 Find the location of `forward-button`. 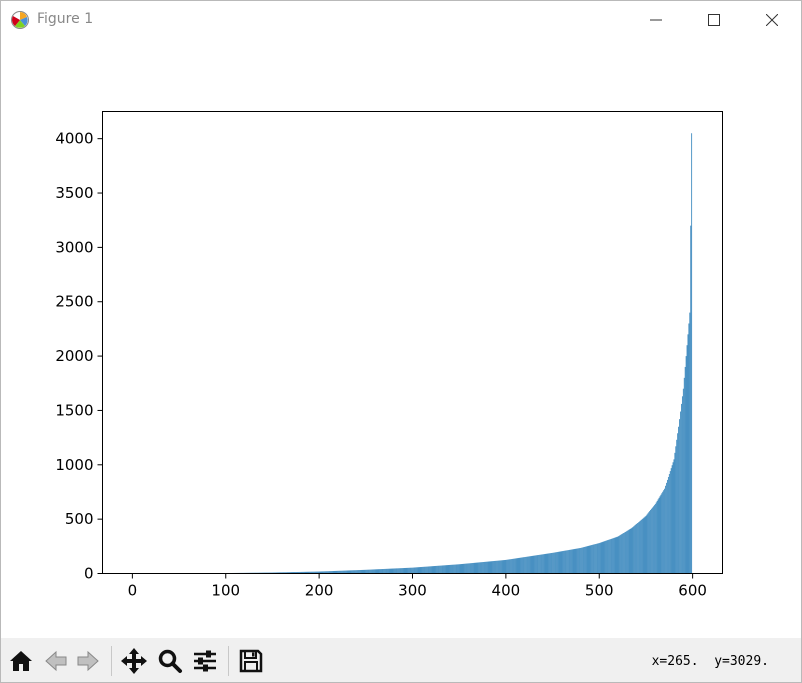

forward-button is located at coordinates (88, 661).